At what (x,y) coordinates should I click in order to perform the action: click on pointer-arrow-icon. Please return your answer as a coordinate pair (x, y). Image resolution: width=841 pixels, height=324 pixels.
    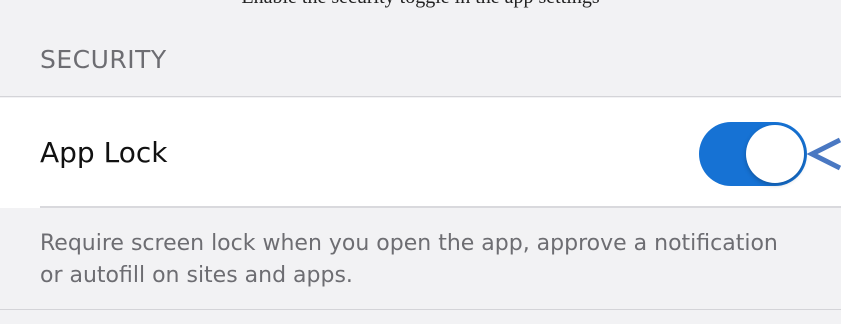
    Looking at the image, I should click on (823, 154).